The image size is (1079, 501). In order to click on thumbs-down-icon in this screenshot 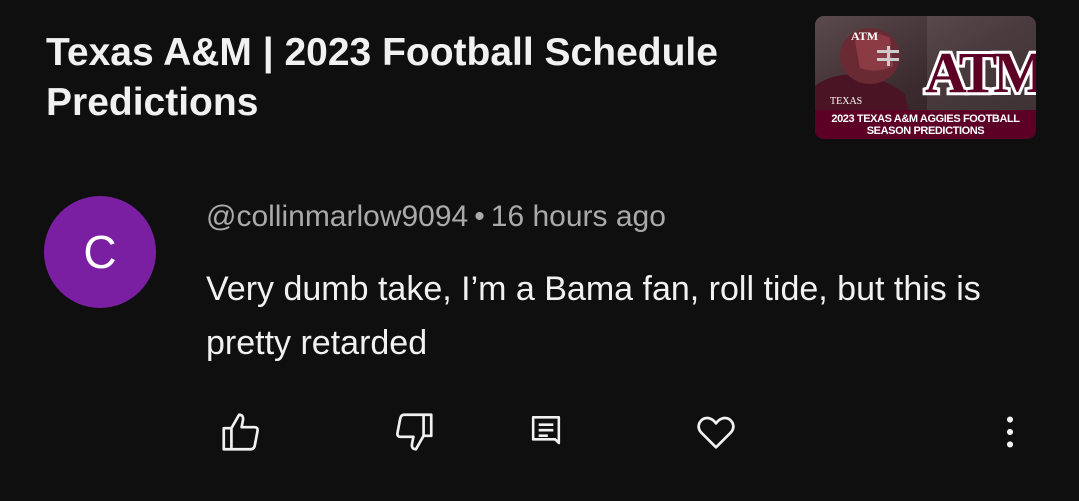, I will do `click(414, 432)`.